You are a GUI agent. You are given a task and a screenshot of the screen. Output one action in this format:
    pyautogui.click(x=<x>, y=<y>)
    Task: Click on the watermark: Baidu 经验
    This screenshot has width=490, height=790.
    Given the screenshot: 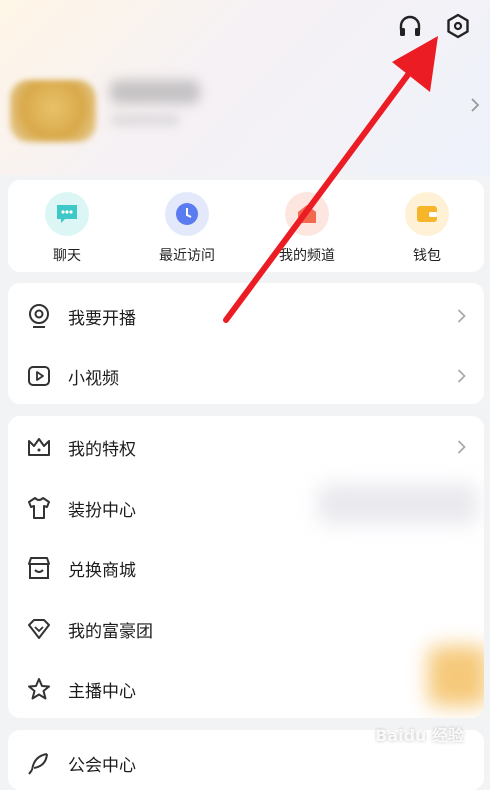 What is the action you would take?
    pyautogui.click(x=419, y=735)
    